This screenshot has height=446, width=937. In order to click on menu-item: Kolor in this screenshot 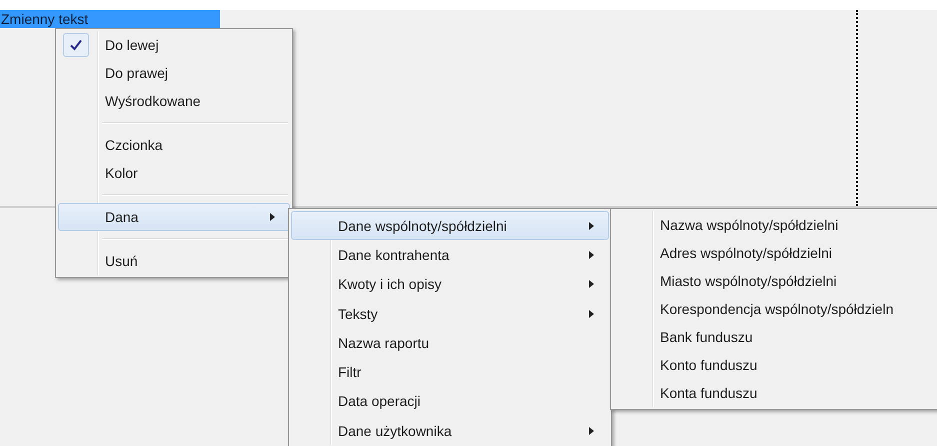, I will do `click(174, 173)`.